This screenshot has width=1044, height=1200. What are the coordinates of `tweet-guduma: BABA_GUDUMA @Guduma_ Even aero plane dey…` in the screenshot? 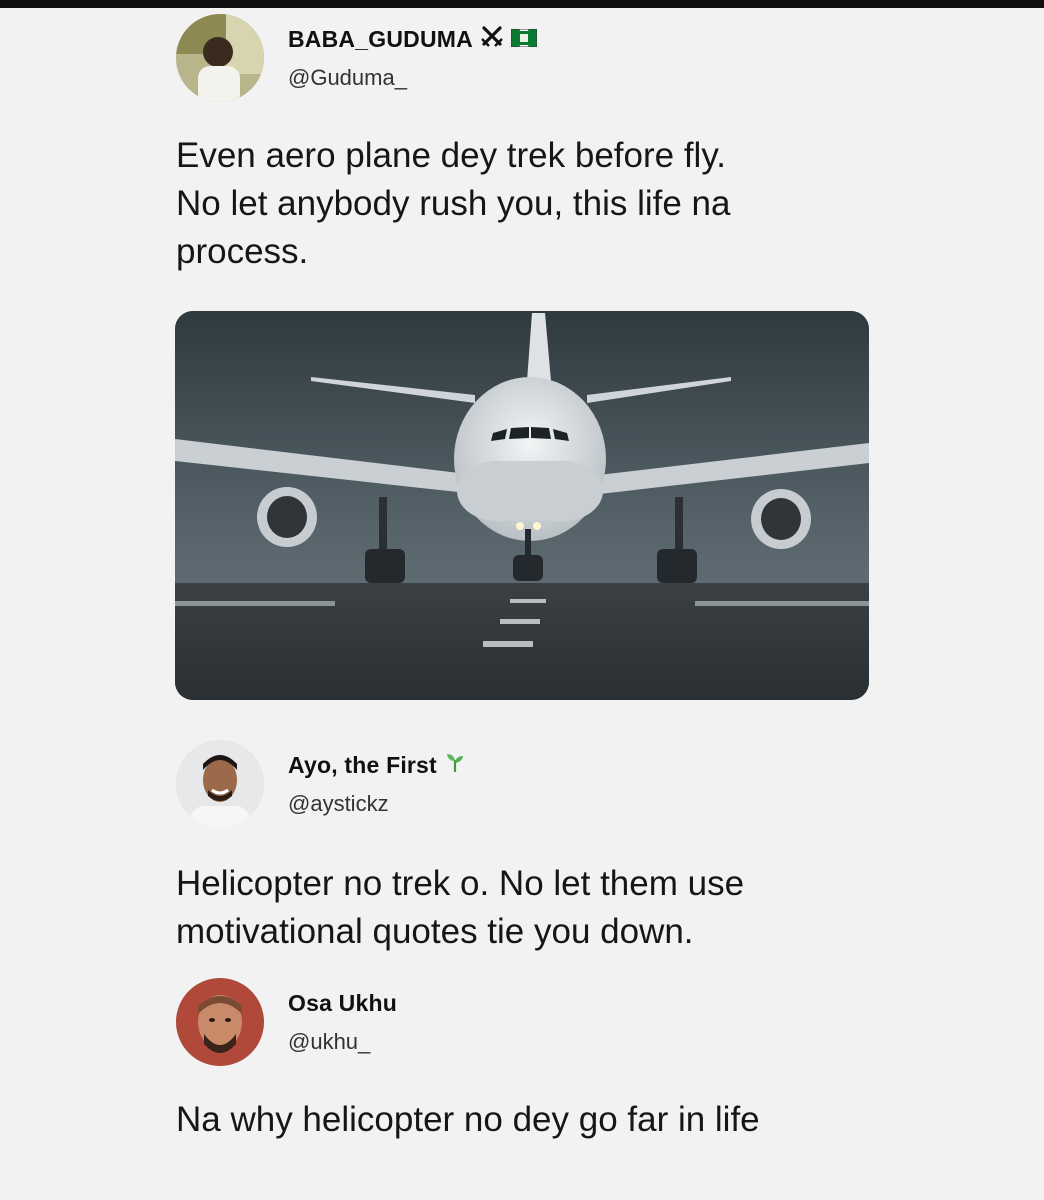 It's located at (526, 145).